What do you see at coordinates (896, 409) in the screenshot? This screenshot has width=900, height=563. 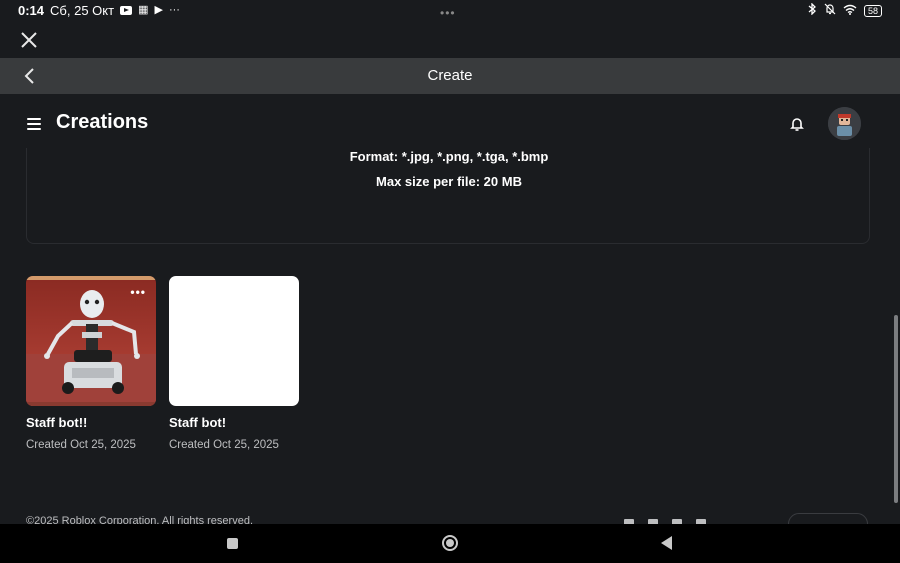 I see `scrollbar` at bounding box center [896, 409].